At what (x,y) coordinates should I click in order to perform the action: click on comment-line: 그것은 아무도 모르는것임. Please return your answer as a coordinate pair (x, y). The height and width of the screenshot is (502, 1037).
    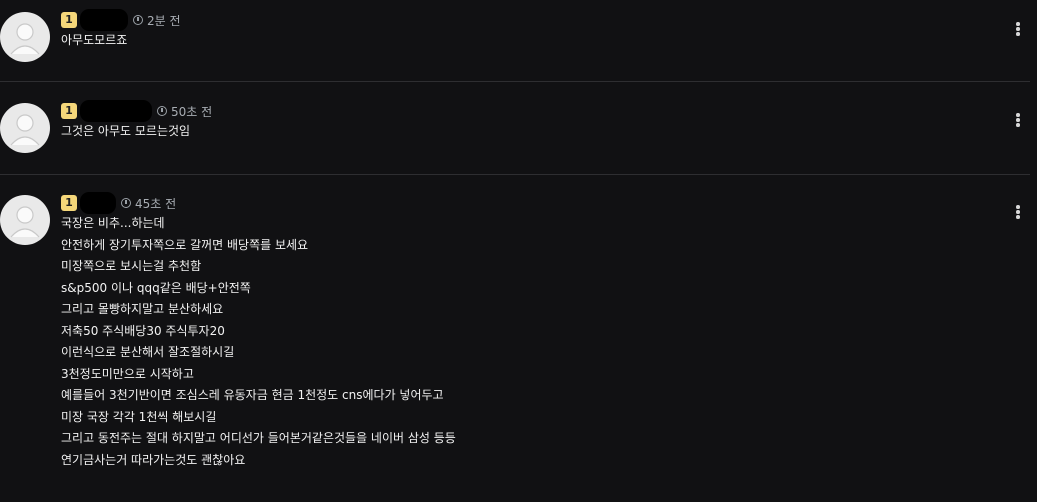
    Looking at the image, I should click on (126, 131).